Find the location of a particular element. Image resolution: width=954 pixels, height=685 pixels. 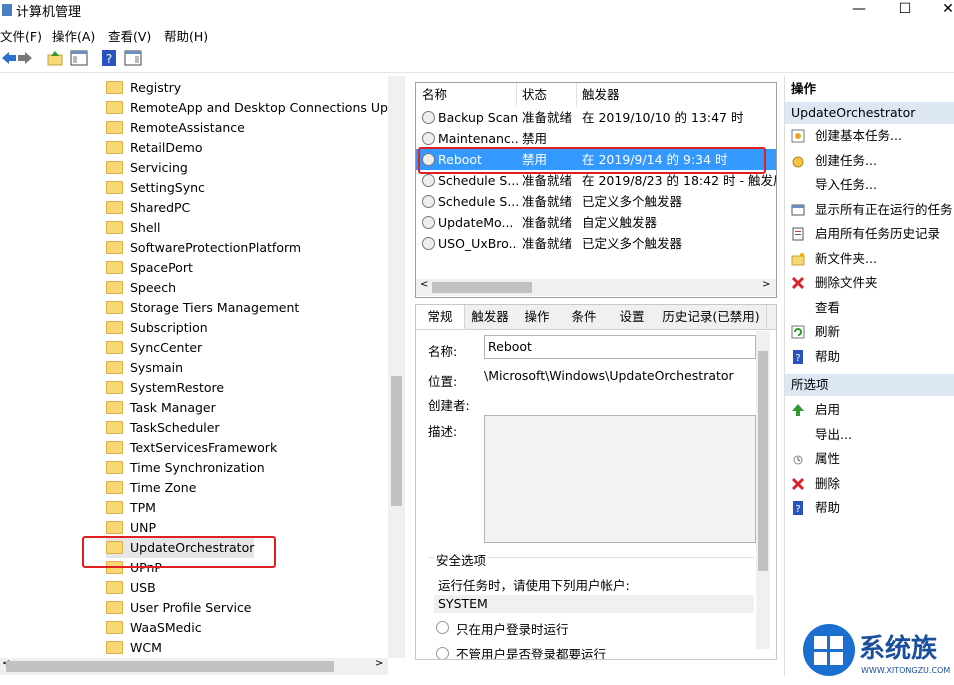

forward-arrow-icon is located at coordinates (25, 58).